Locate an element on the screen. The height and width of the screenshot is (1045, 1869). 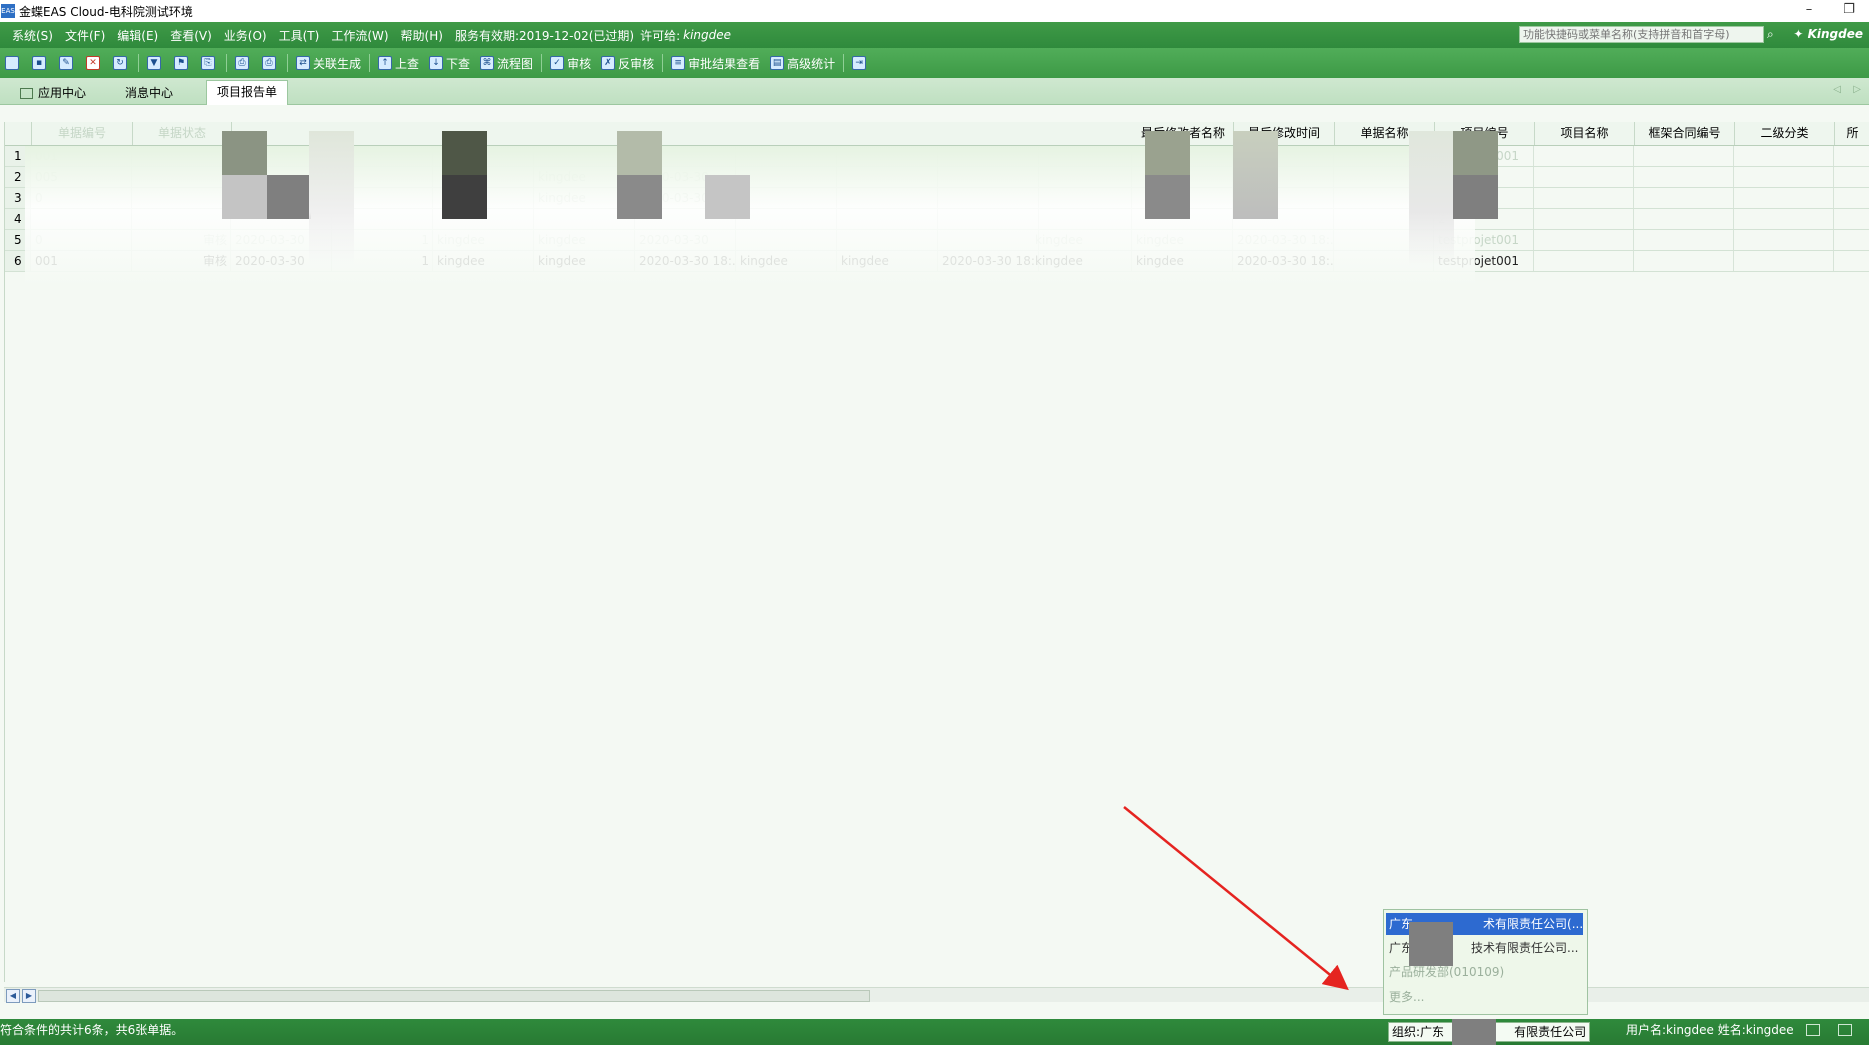
scroll-right-icon: ▶ is located at coordinates (29, 996).